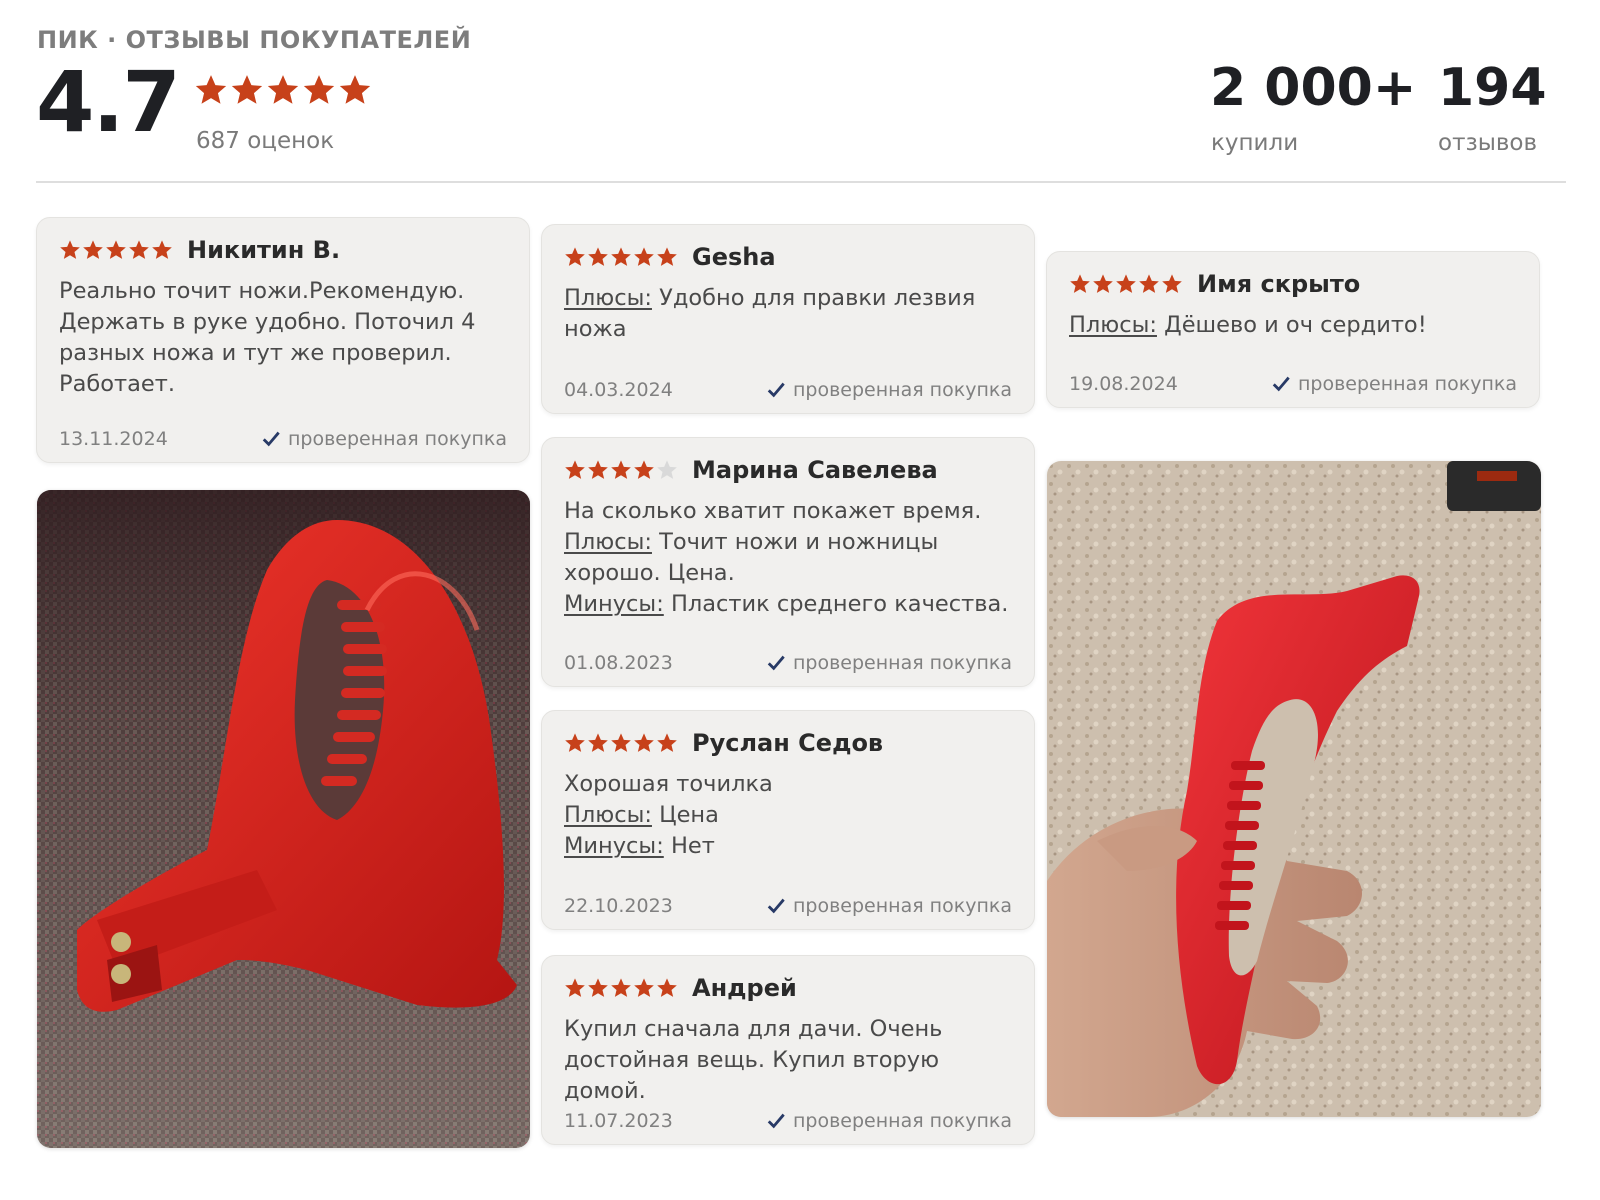 This screenshot has width=1600, height=1200. Describe the element at coordinates (618, 390) in the screenshot. I see `review-date: 04.03.2024` at that location.